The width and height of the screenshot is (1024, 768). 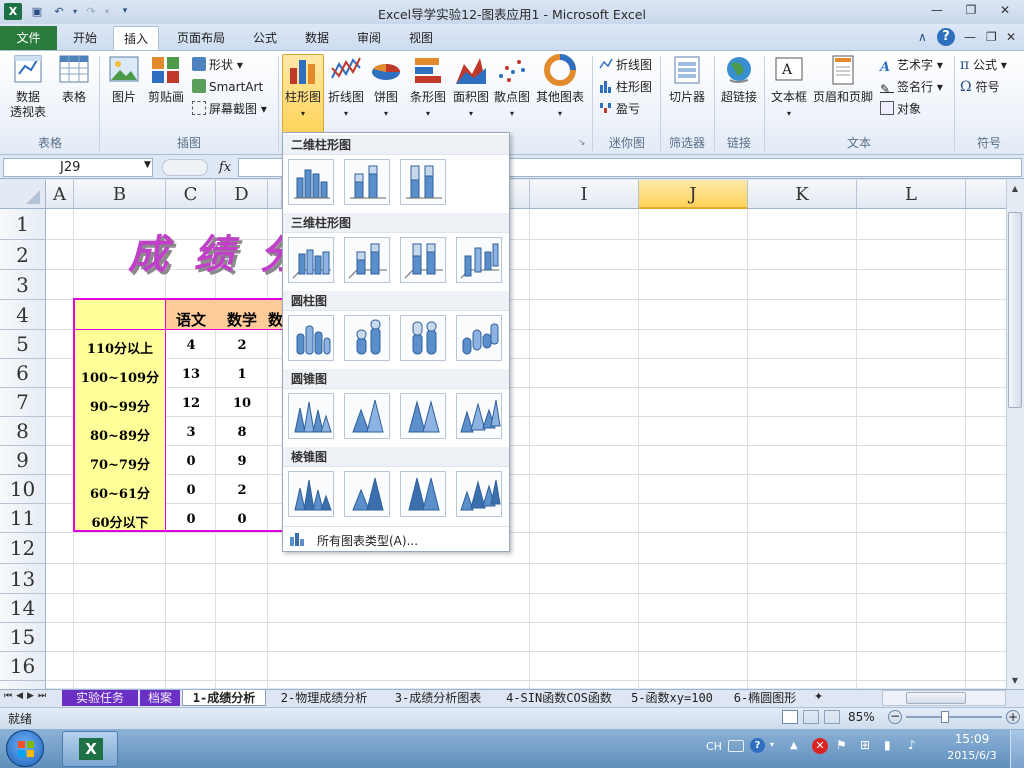 I want to click on action-center-icon: ⚑, so click(x=844, y=746).